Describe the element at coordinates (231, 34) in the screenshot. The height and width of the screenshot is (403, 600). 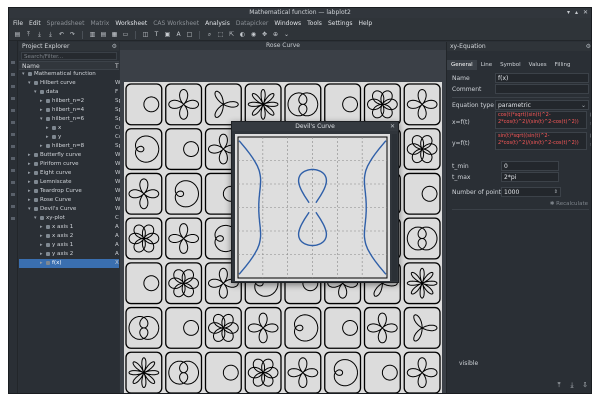
I see `cursor-icon: ⇱` at that location.